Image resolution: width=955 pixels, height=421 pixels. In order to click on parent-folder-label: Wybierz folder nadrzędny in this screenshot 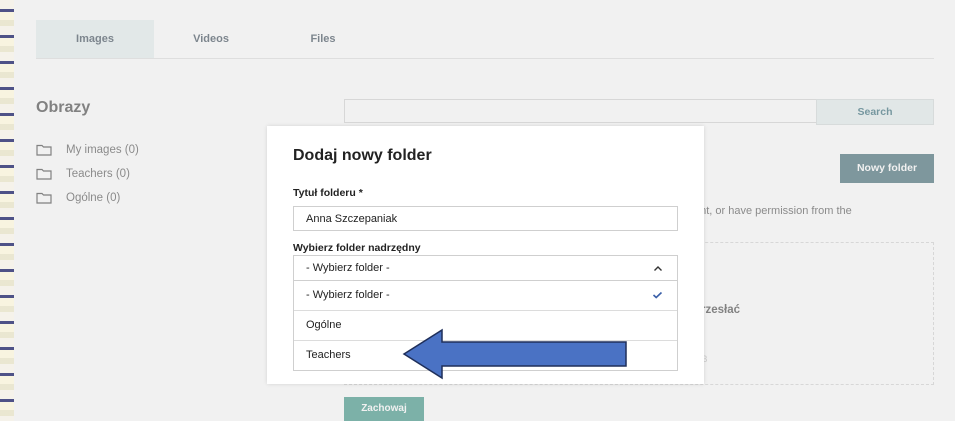, I will do `click(357, 248)`.